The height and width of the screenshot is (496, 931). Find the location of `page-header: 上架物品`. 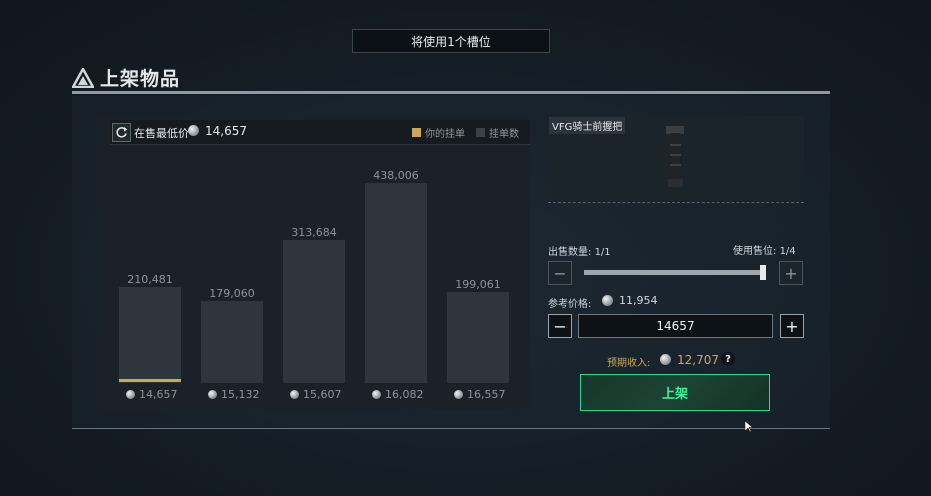

page-header: 上架物品 is located at coordinates (126, 77).